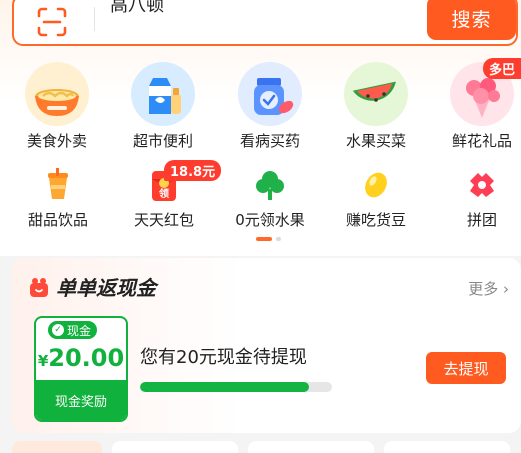 This screenshot has height=453, width=521. What do you see at coordinates (162, 141) in the screenshot?
I see `category-label: 超市便利` at bounding box center [162, 141].